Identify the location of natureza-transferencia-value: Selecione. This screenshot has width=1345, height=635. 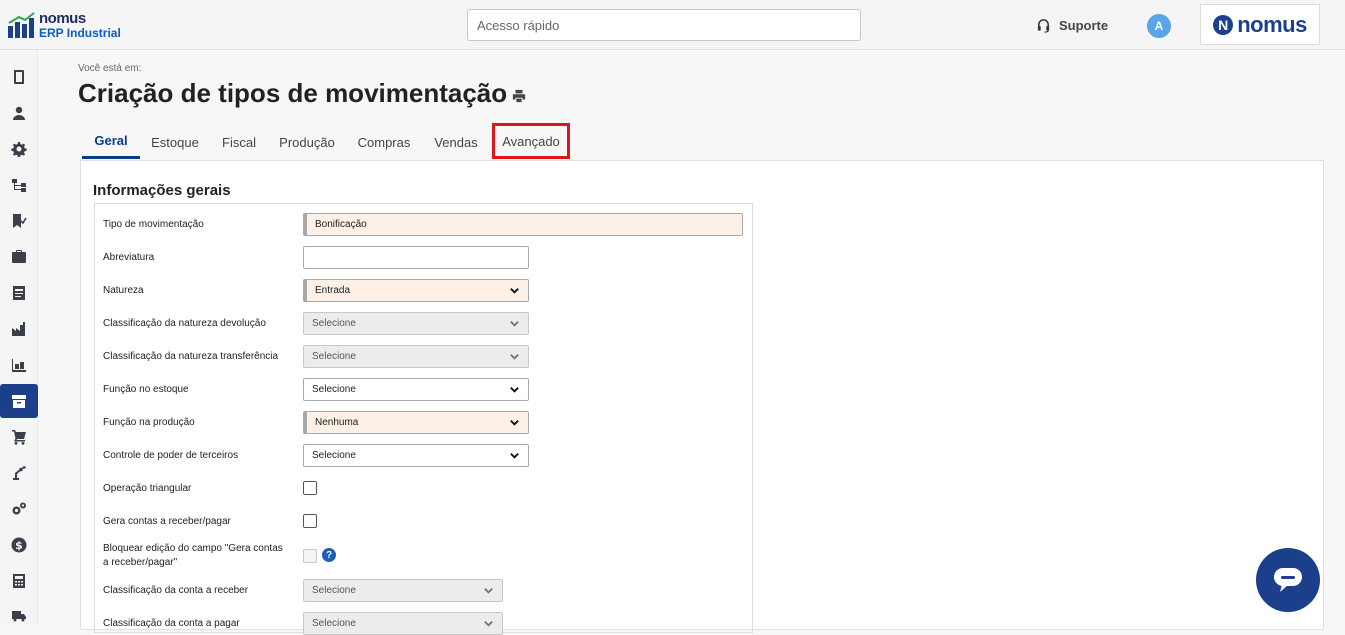
(334, 356).